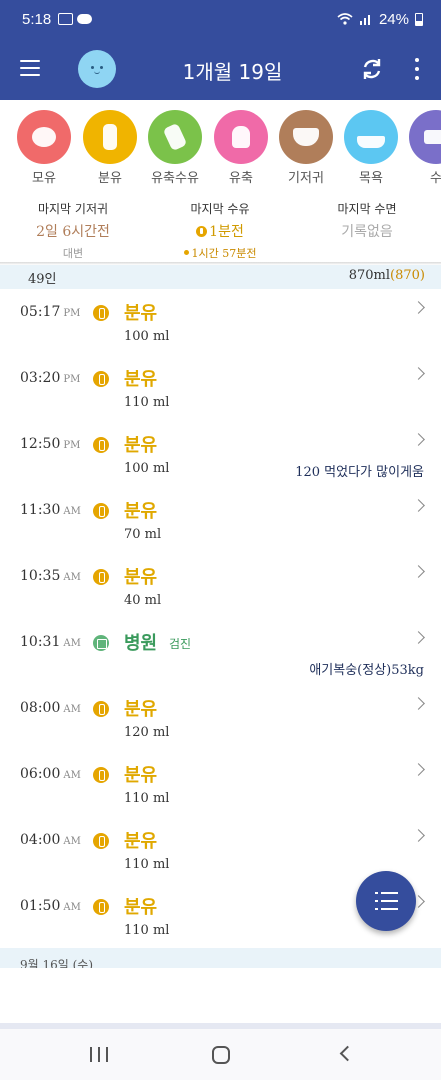 This screenshot has width=441, height=1080. Describe the element at coordinates (419, 19) in the screenshot. I see `battery-icon` at that location.